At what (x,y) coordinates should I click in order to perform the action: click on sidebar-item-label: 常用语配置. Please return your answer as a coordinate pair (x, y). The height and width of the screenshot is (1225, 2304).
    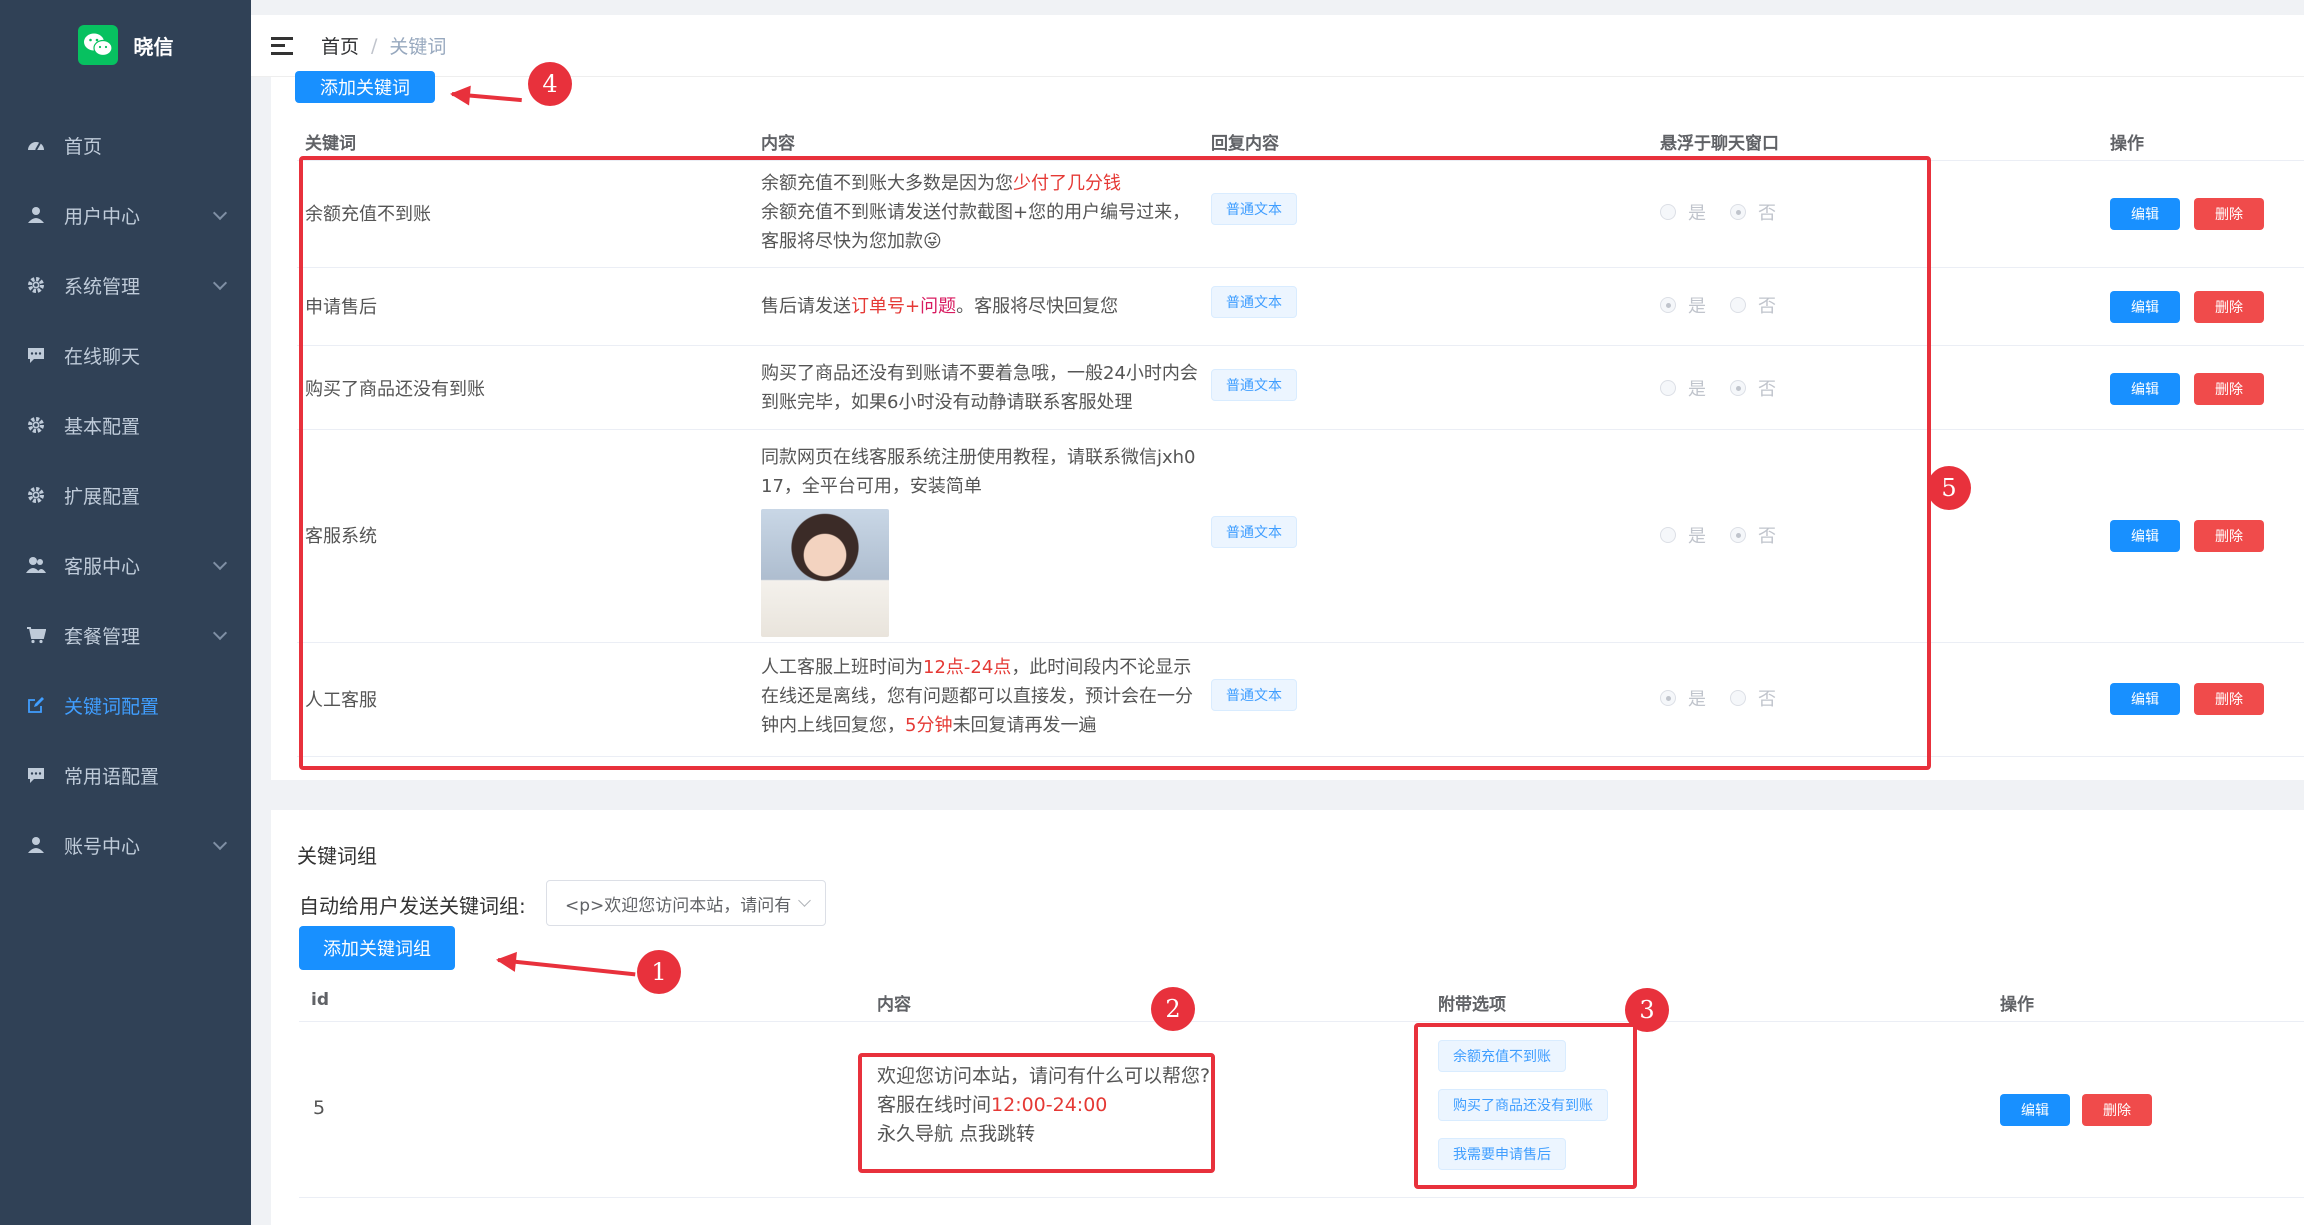
    Looking at the image, I should click on (112, 776).